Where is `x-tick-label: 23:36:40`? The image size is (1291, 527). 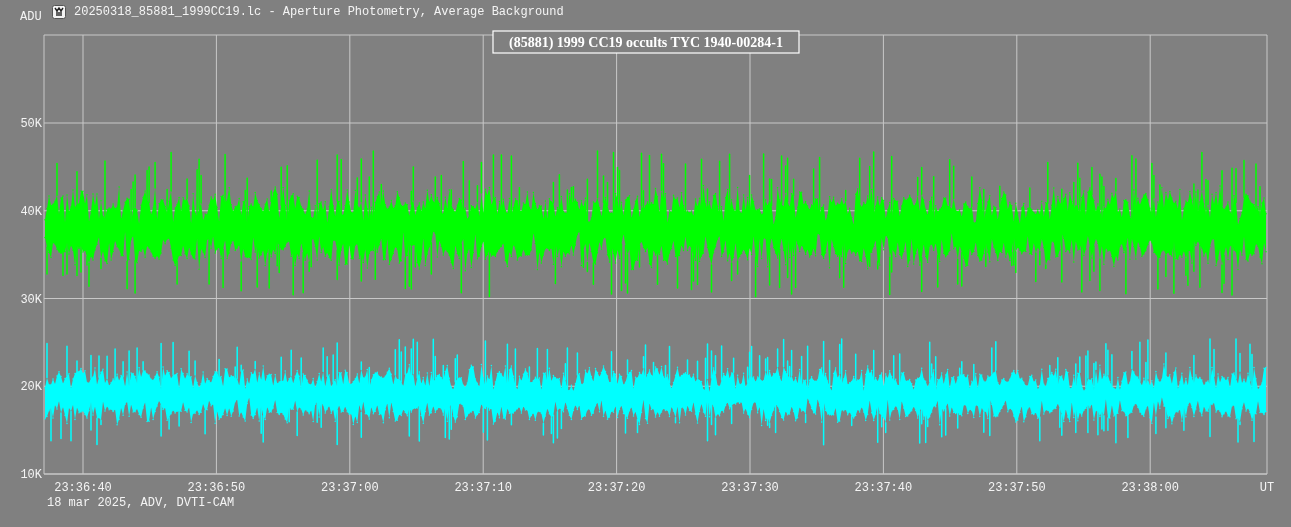 x-tick-label: 23:36:40 is located at coordinates (83, 488).